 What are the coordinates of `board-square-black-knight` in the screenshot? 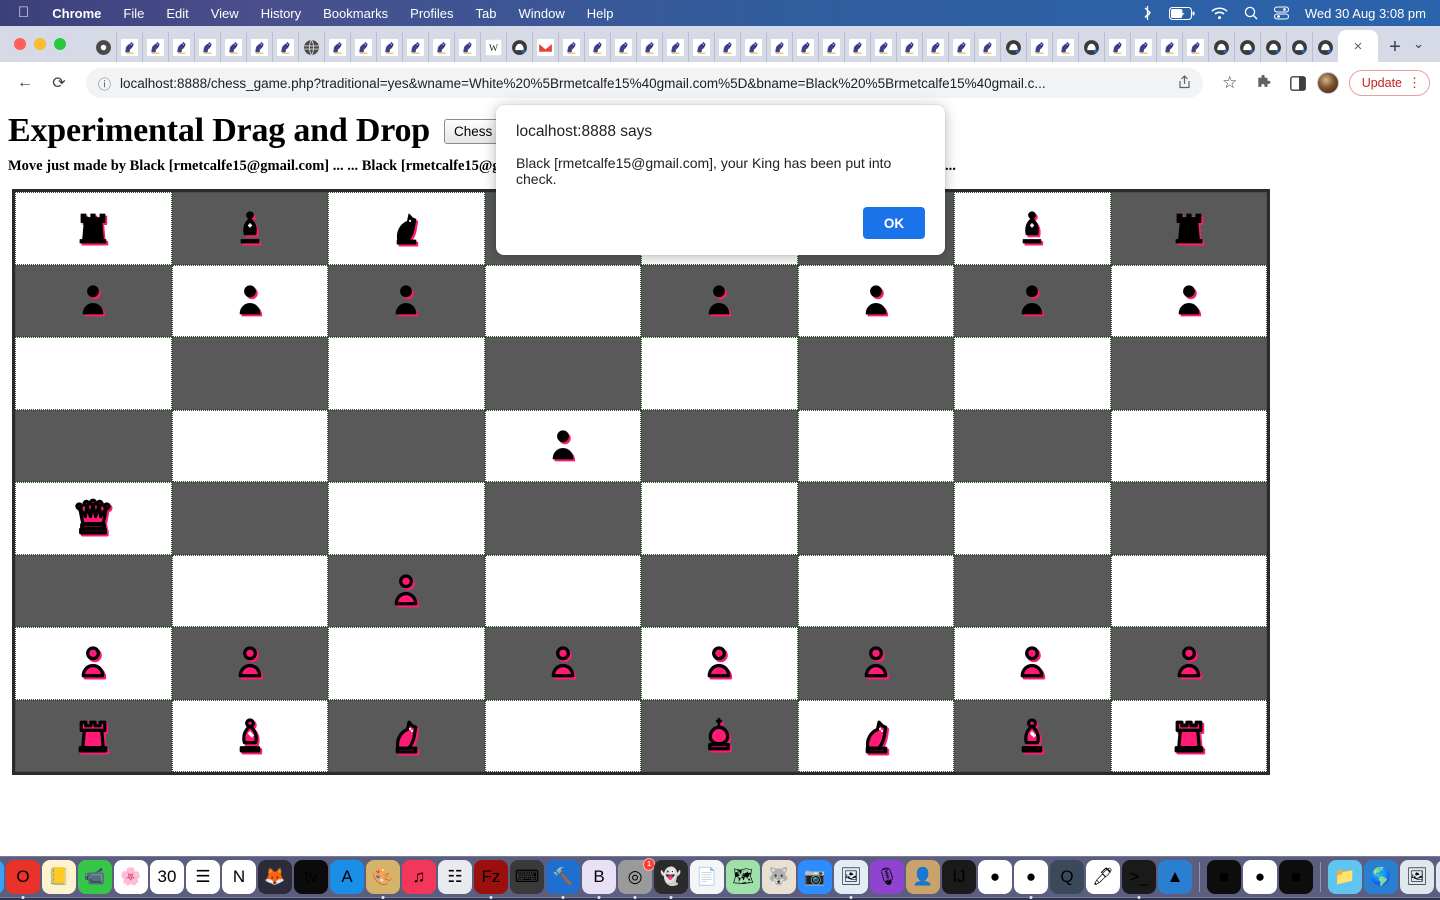 It's located at (406, 228).